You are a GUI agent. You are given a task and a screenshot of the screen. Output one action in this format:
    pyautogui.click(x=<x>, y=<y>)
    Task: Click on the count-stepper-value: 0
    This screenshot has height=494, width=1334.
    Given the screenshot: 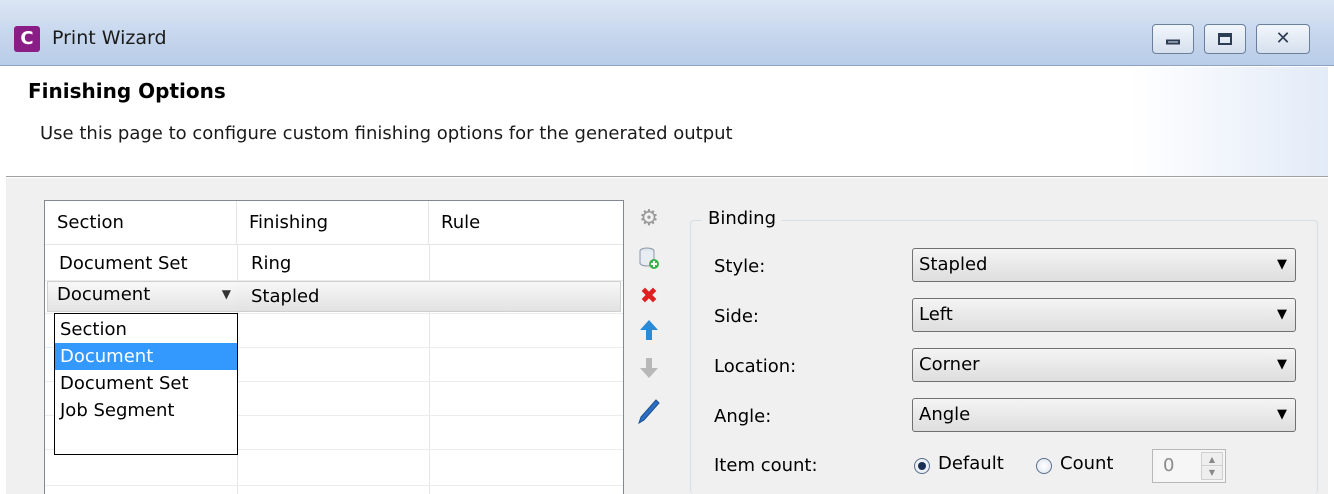 What is the action you would take?
    pyautogui.click(x=1168, y=465)
    